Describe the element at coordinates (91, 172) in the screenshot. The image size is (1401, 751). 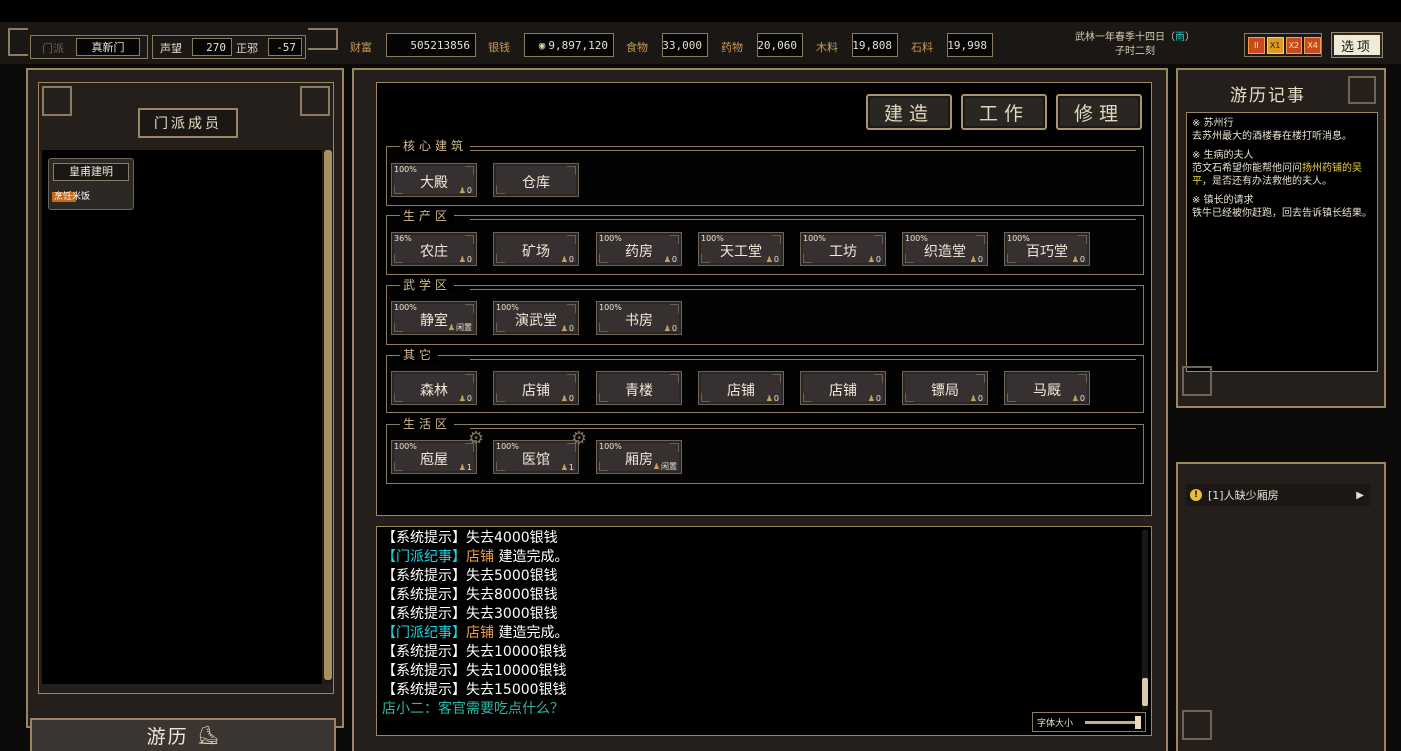
I see `member-name-box: 皇甫建明` at that location.